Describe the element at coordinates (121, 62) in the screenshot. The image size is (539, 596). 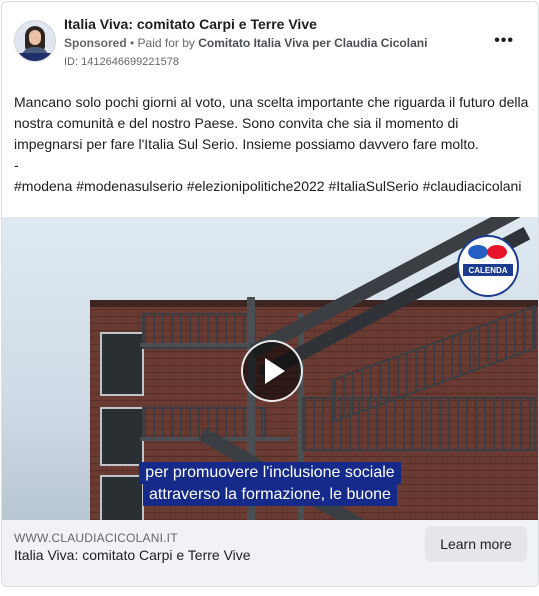
I see `ad-id: ID: 1412646699221578` at that location.